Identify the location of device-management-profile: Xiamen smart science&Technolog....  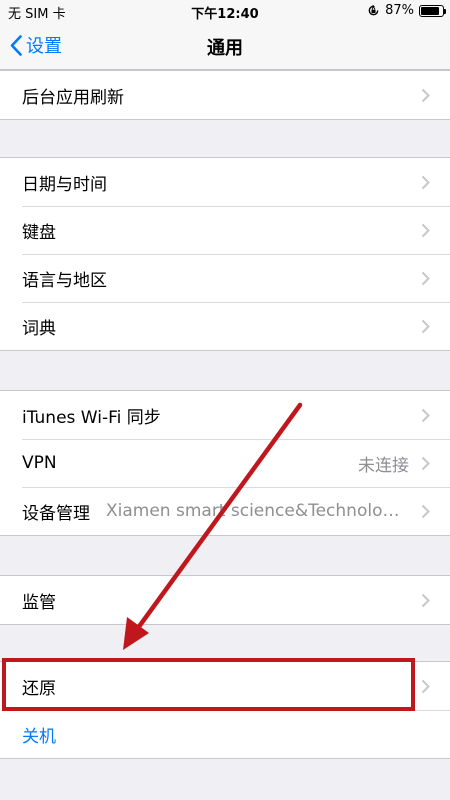
(257, 511).